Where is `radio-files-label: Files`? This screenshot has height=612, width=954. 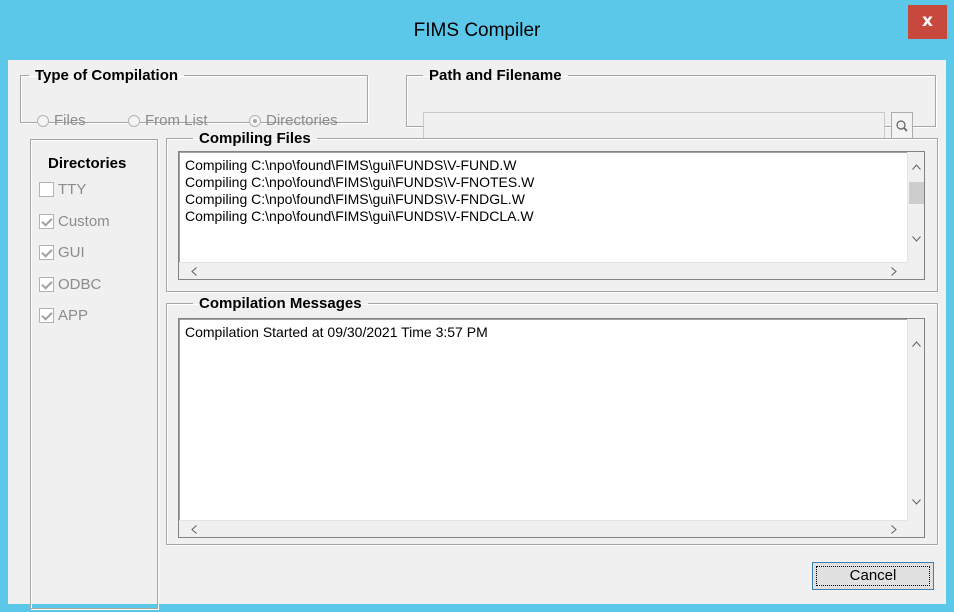 radio-files-label: Files is located at coordinates (70, 120).